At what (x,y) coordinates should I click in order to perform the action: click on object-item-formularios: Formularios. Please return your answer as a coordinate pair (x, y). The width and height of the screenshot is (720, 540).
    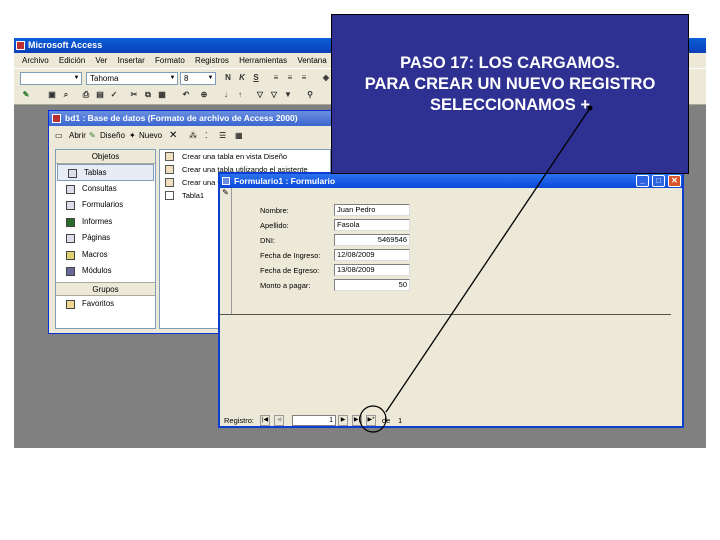
    Looking at the image, I should click on (105, 205).